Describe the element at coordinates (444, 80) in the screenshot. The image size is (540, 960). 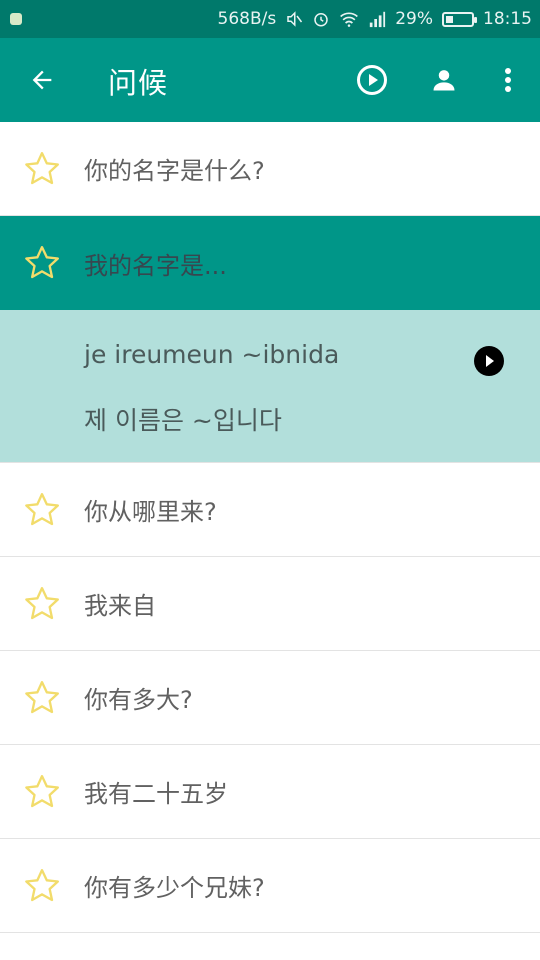
I see `person-icon` at that location.